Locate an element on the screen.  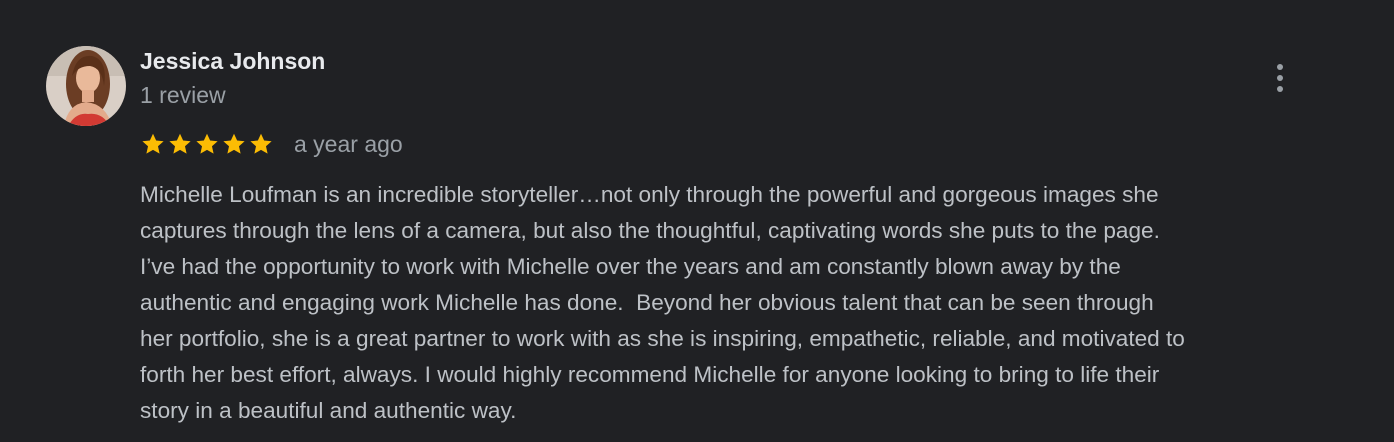
avatar-photo is located at coordinates (86, 86).